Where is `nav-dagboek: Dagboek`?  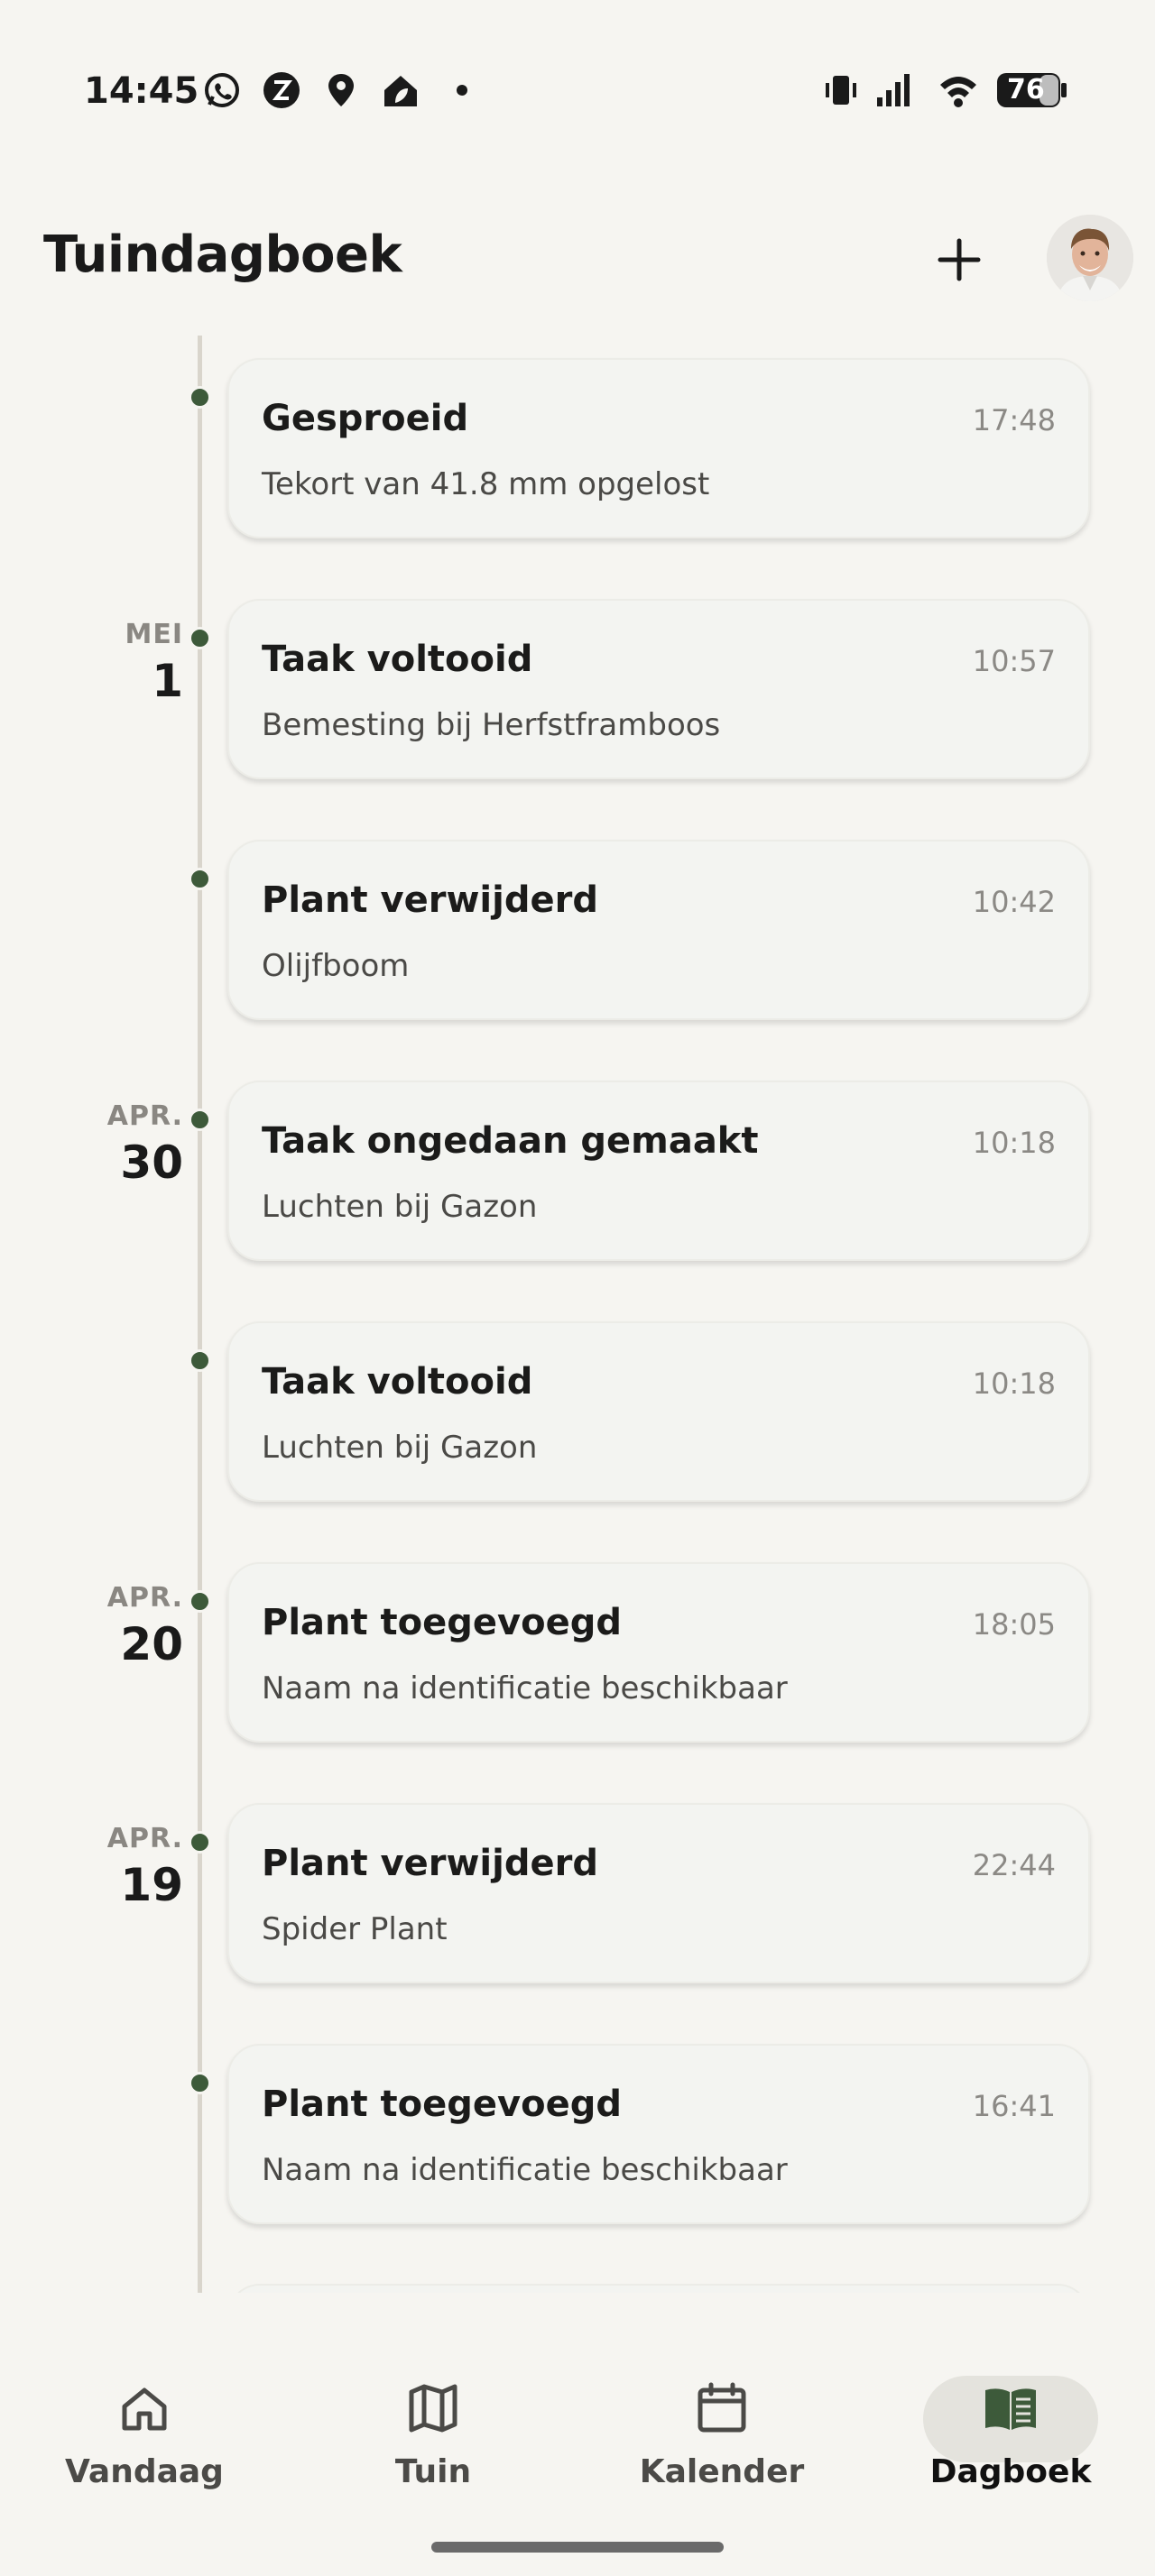 nav-dagboek: Dagboek is located at coordinates (1011, 2428).